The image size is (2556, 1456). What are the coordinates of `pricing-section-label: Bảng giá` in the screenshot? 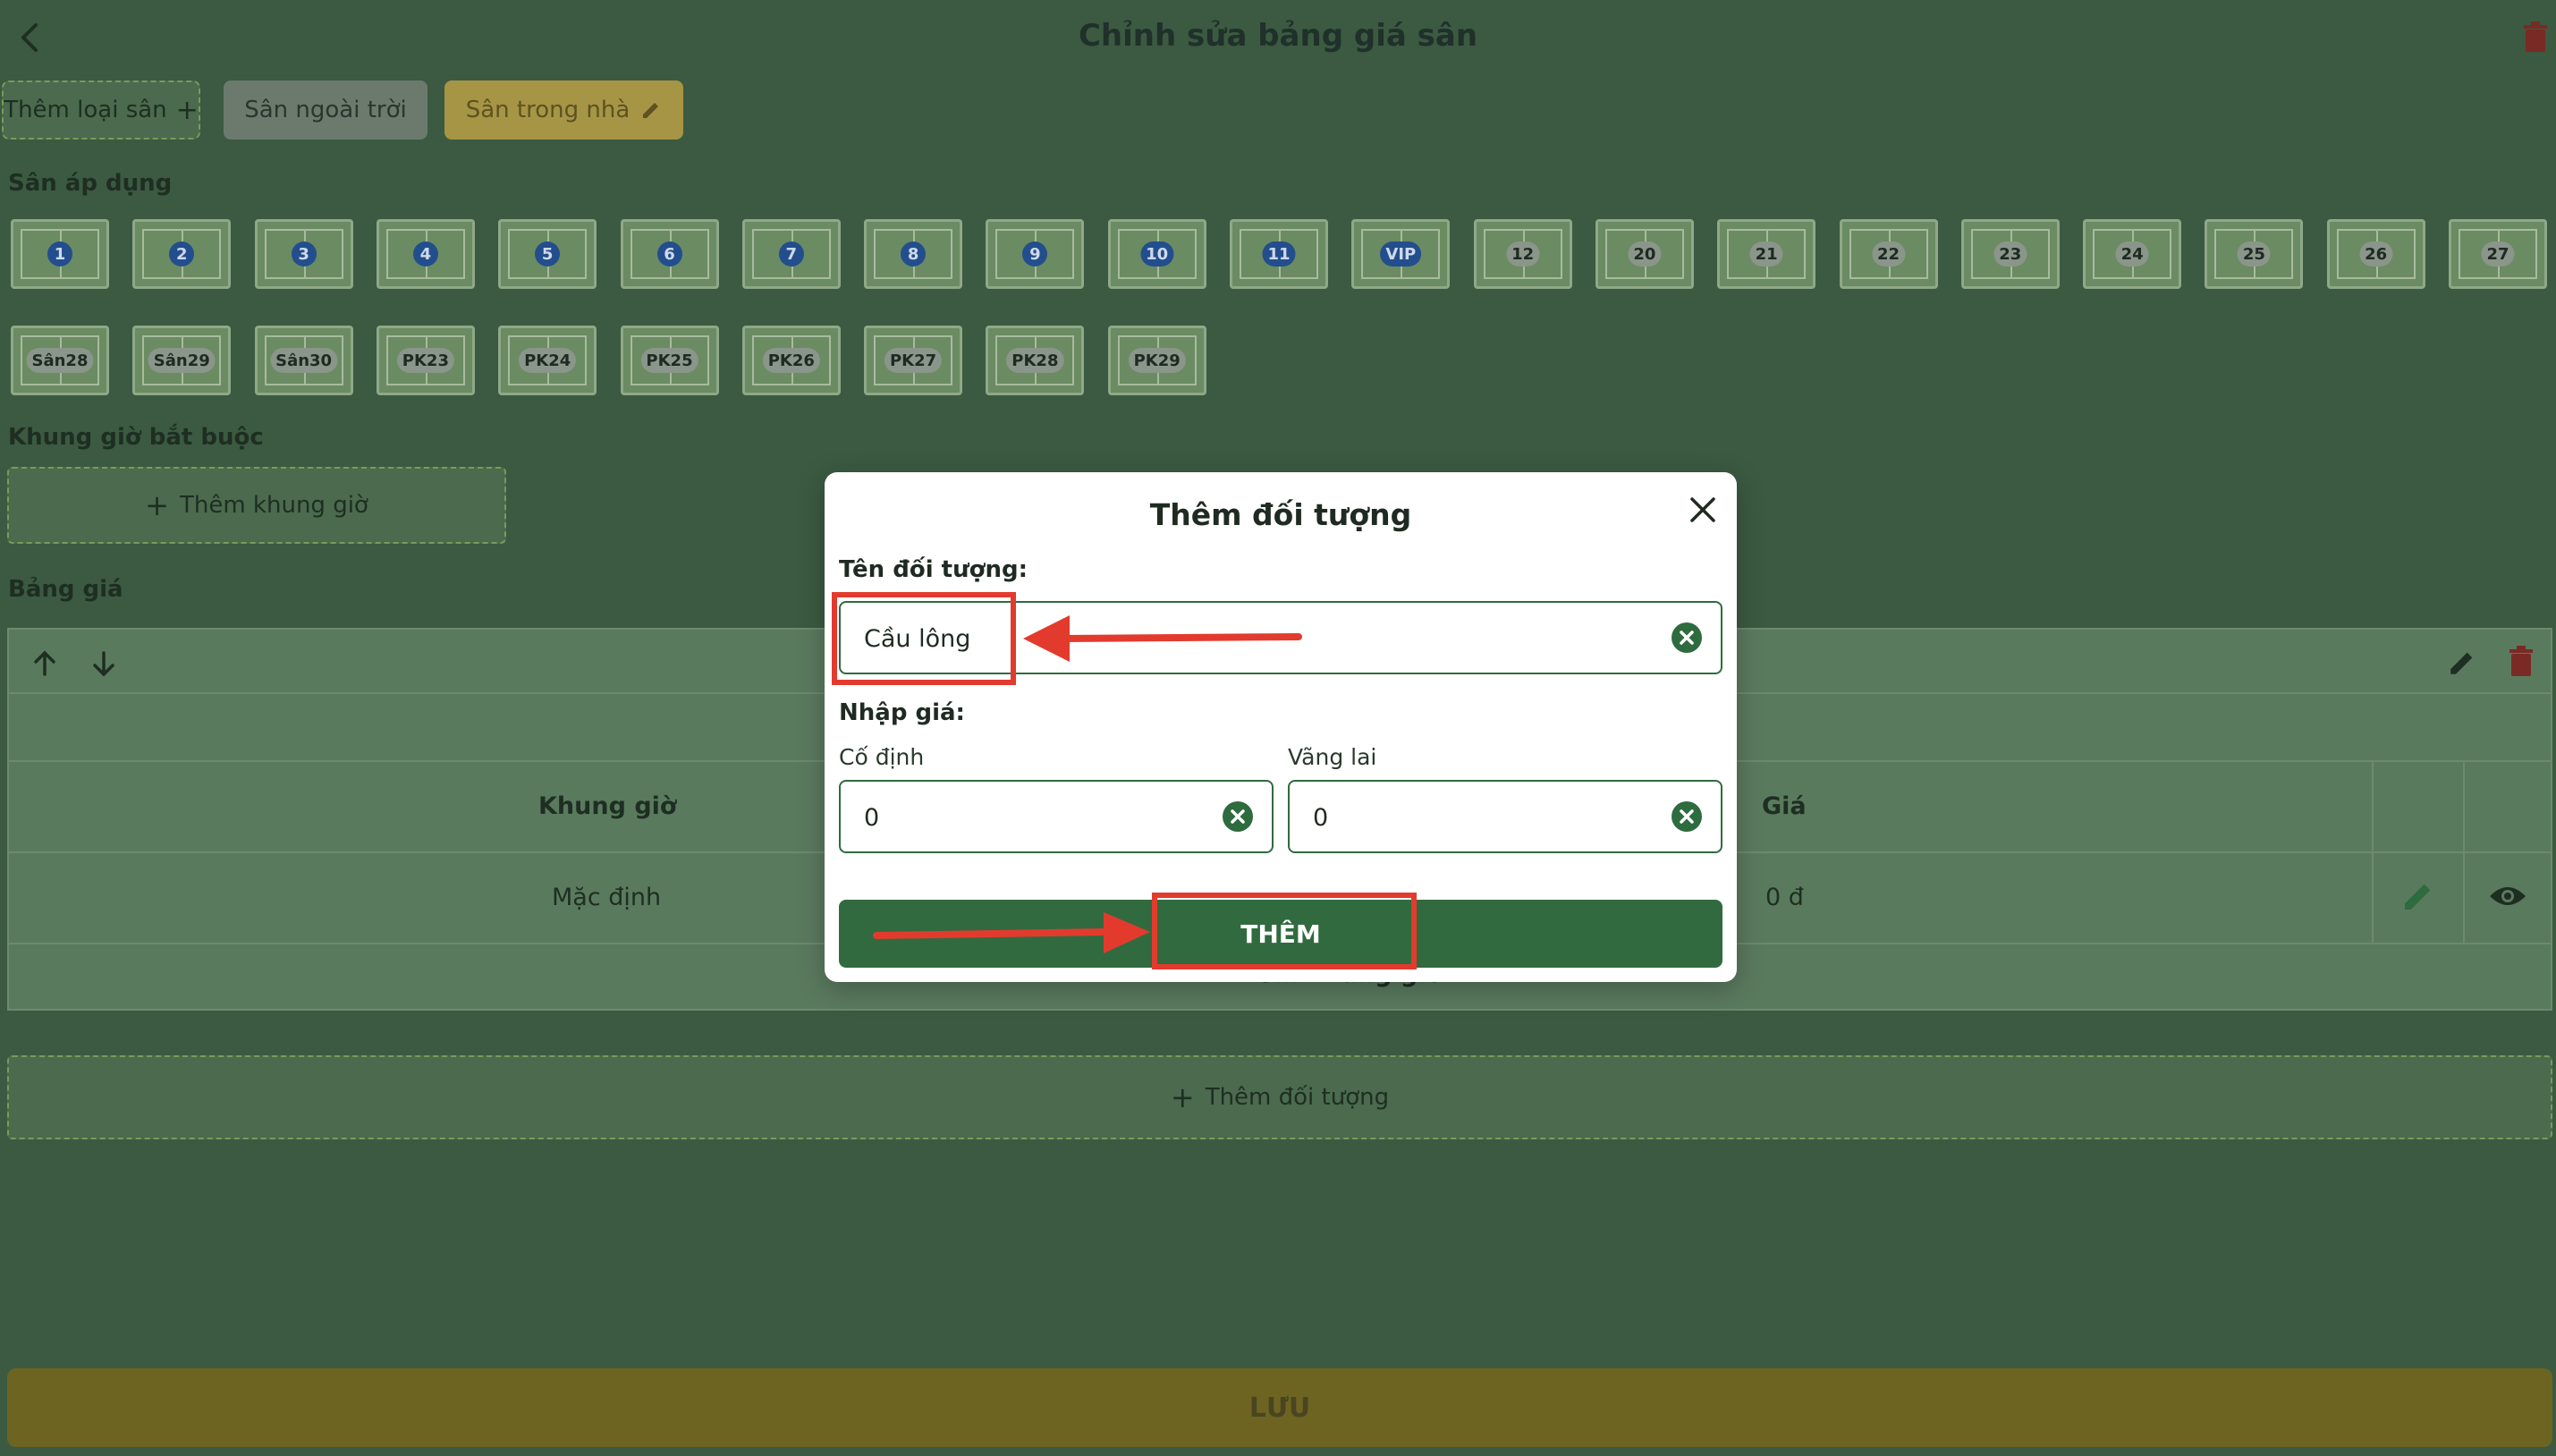 It's located at (65, 589).